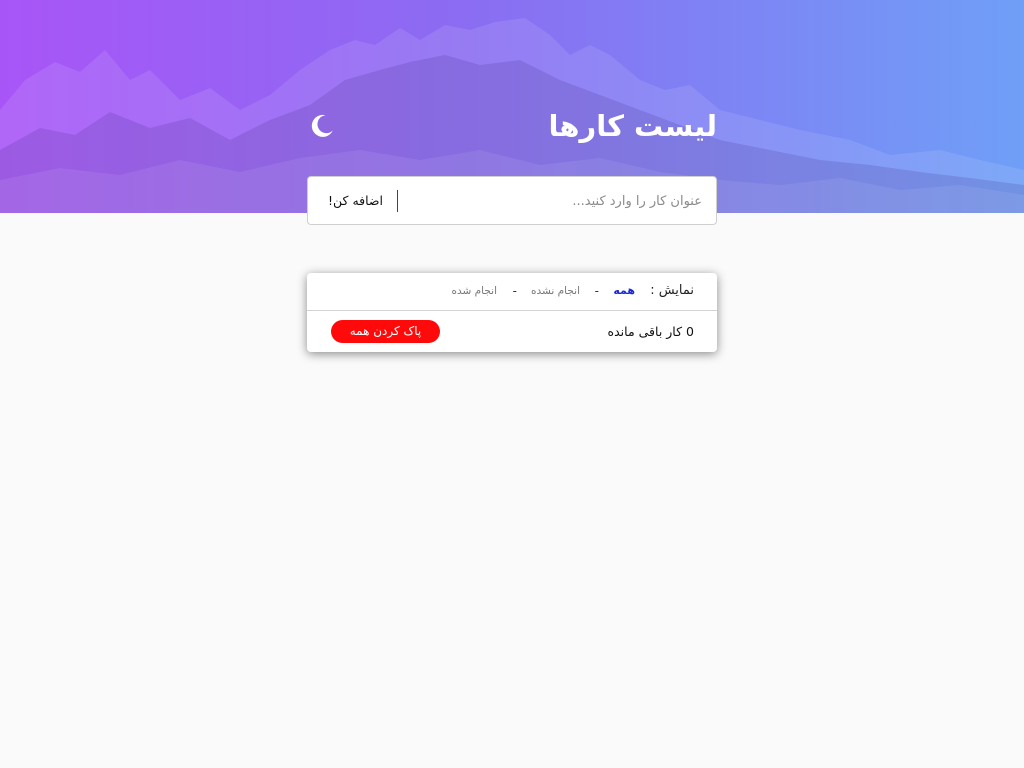 This screenshot has width=1024, height=768. I want to click on remaining-count: 0 کار باقی مانده, so click(650, 331).